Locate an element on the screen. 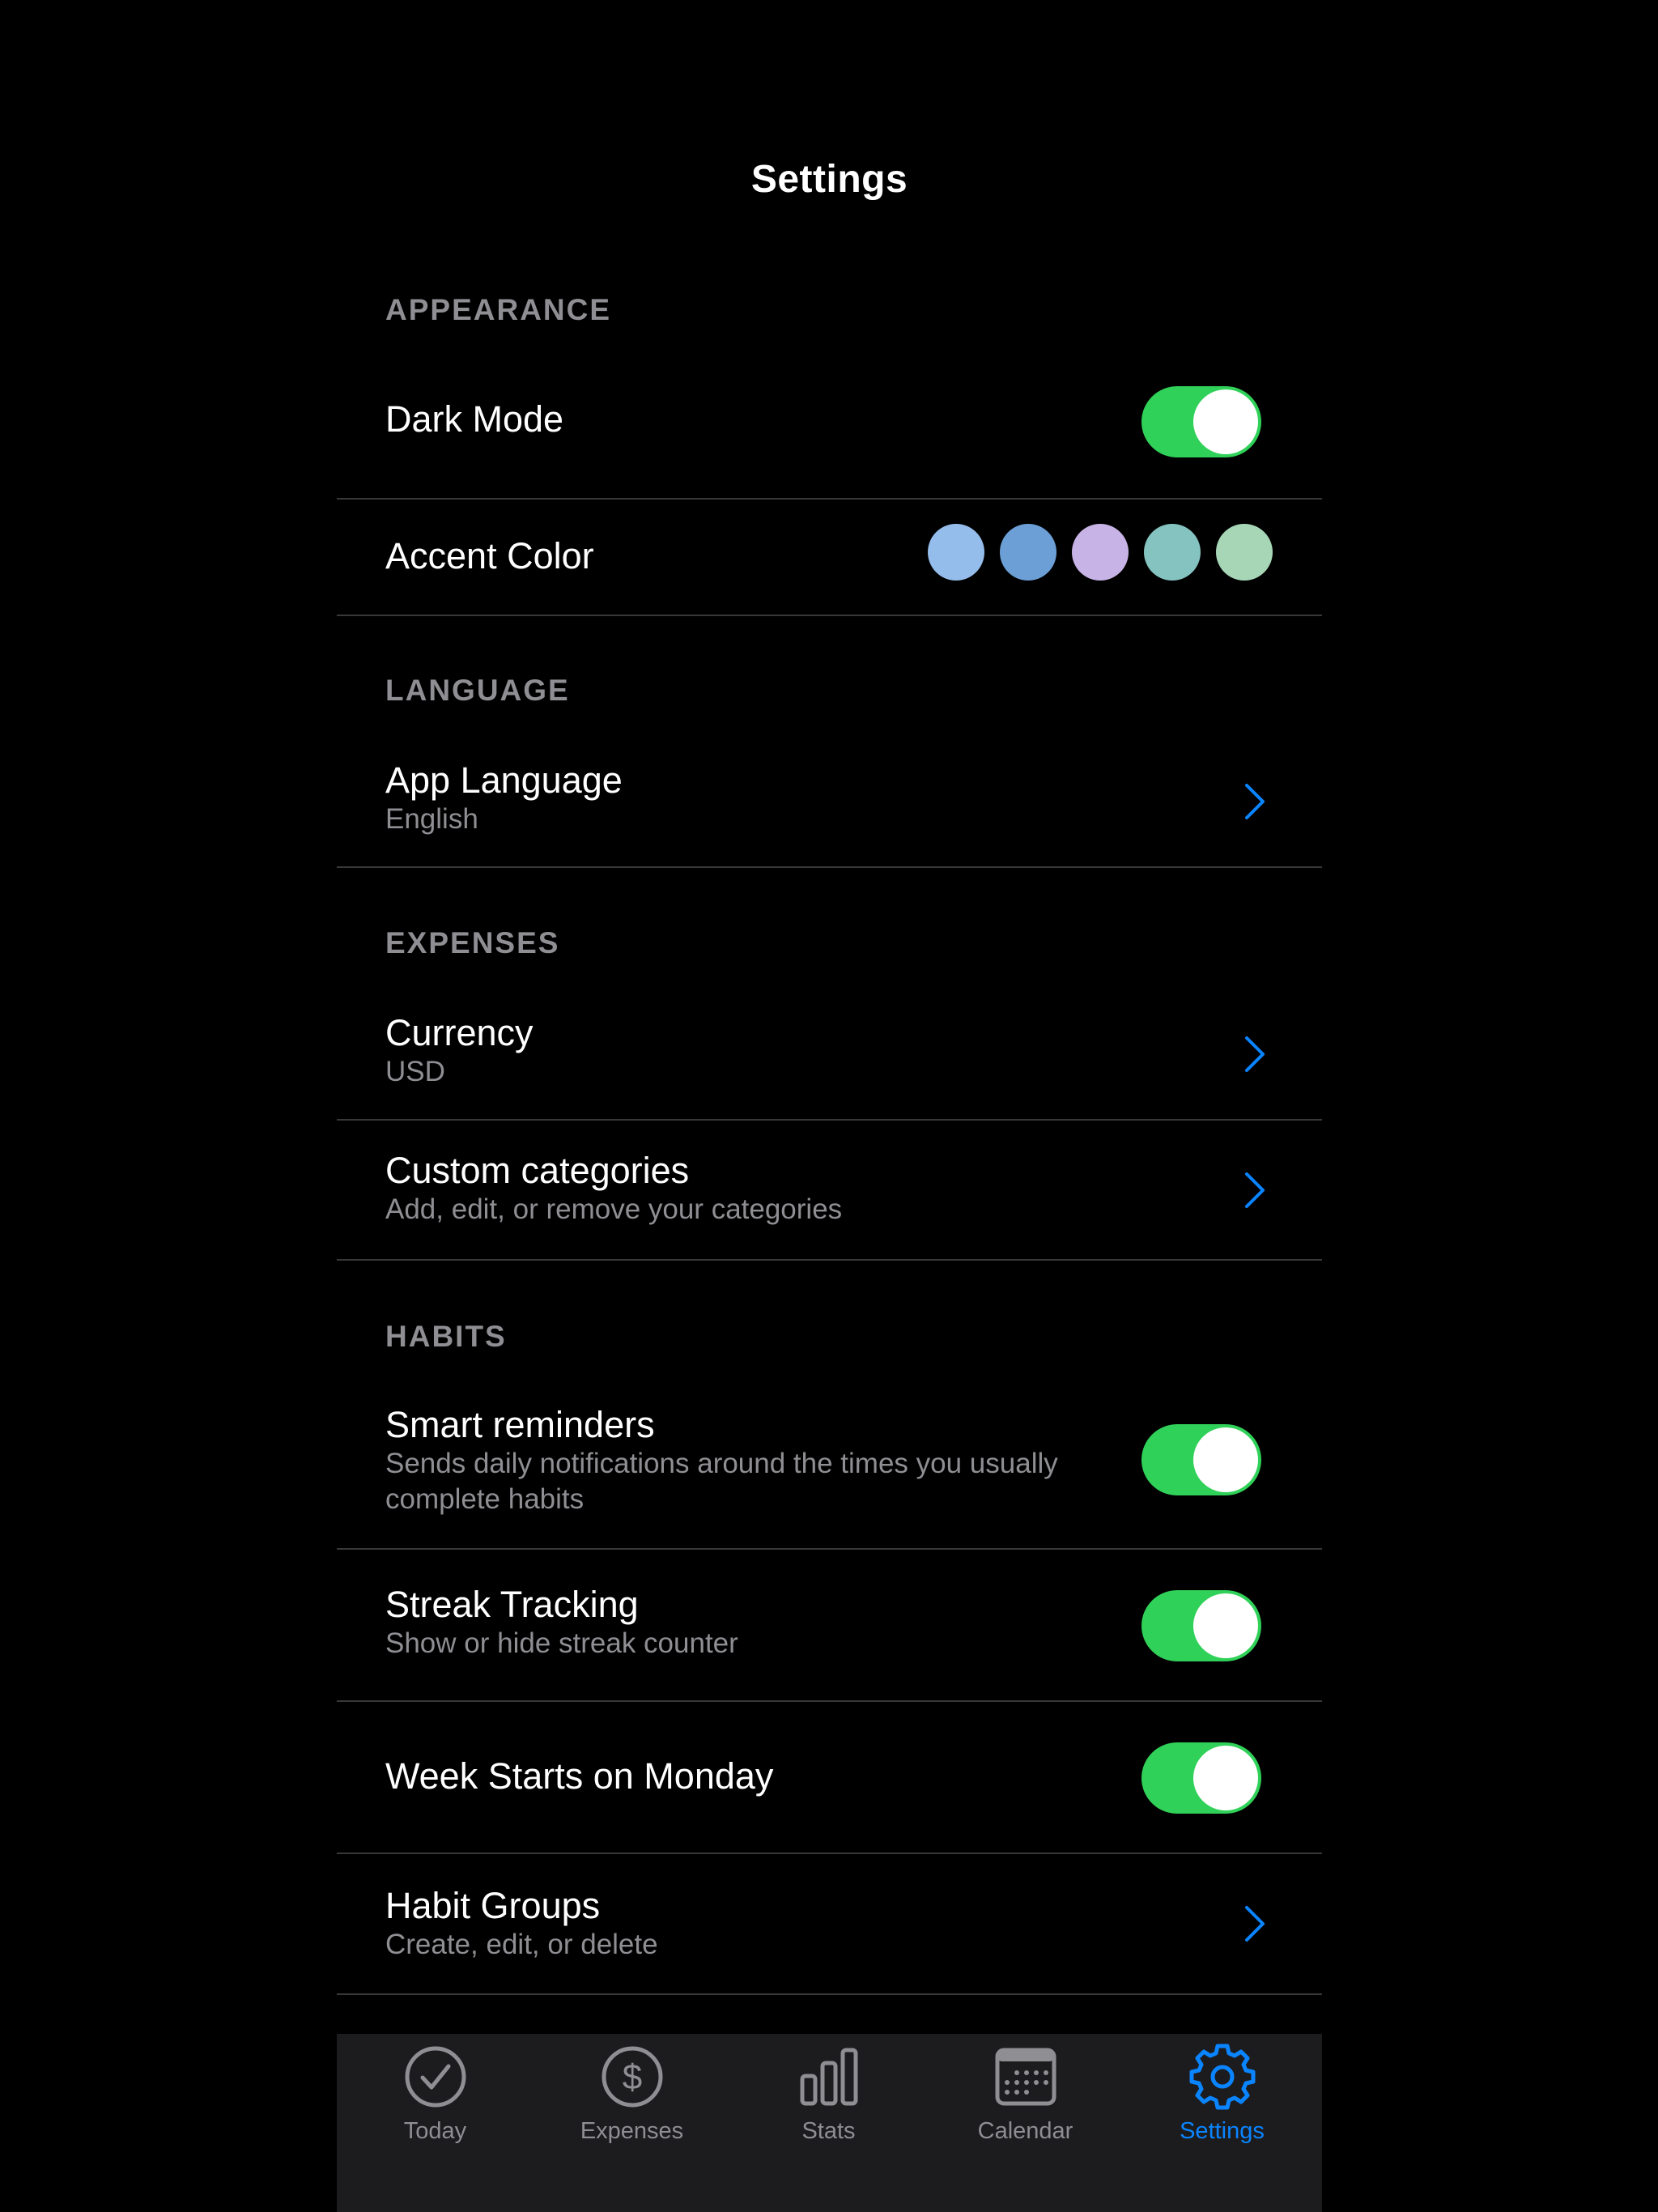  streak-tracking-label: Streak Tracking is located at coordinates (512, 1605).